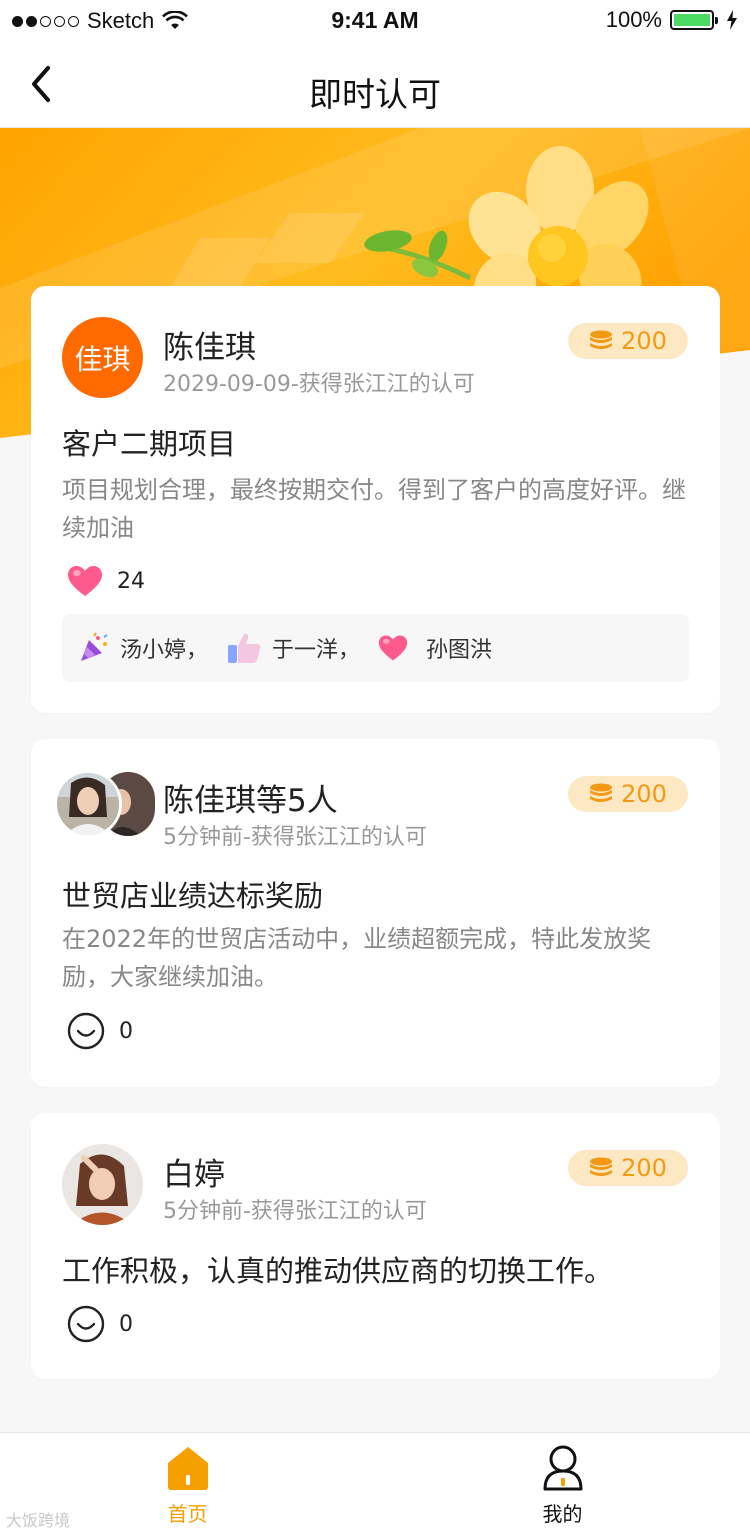 Image resolution: width=750 pixels, height=1532 pixels. What do you see at coordinates (562, 1514) in the screenshot?
I see `tab-label: 我的` at bounding box center [562, 1514].